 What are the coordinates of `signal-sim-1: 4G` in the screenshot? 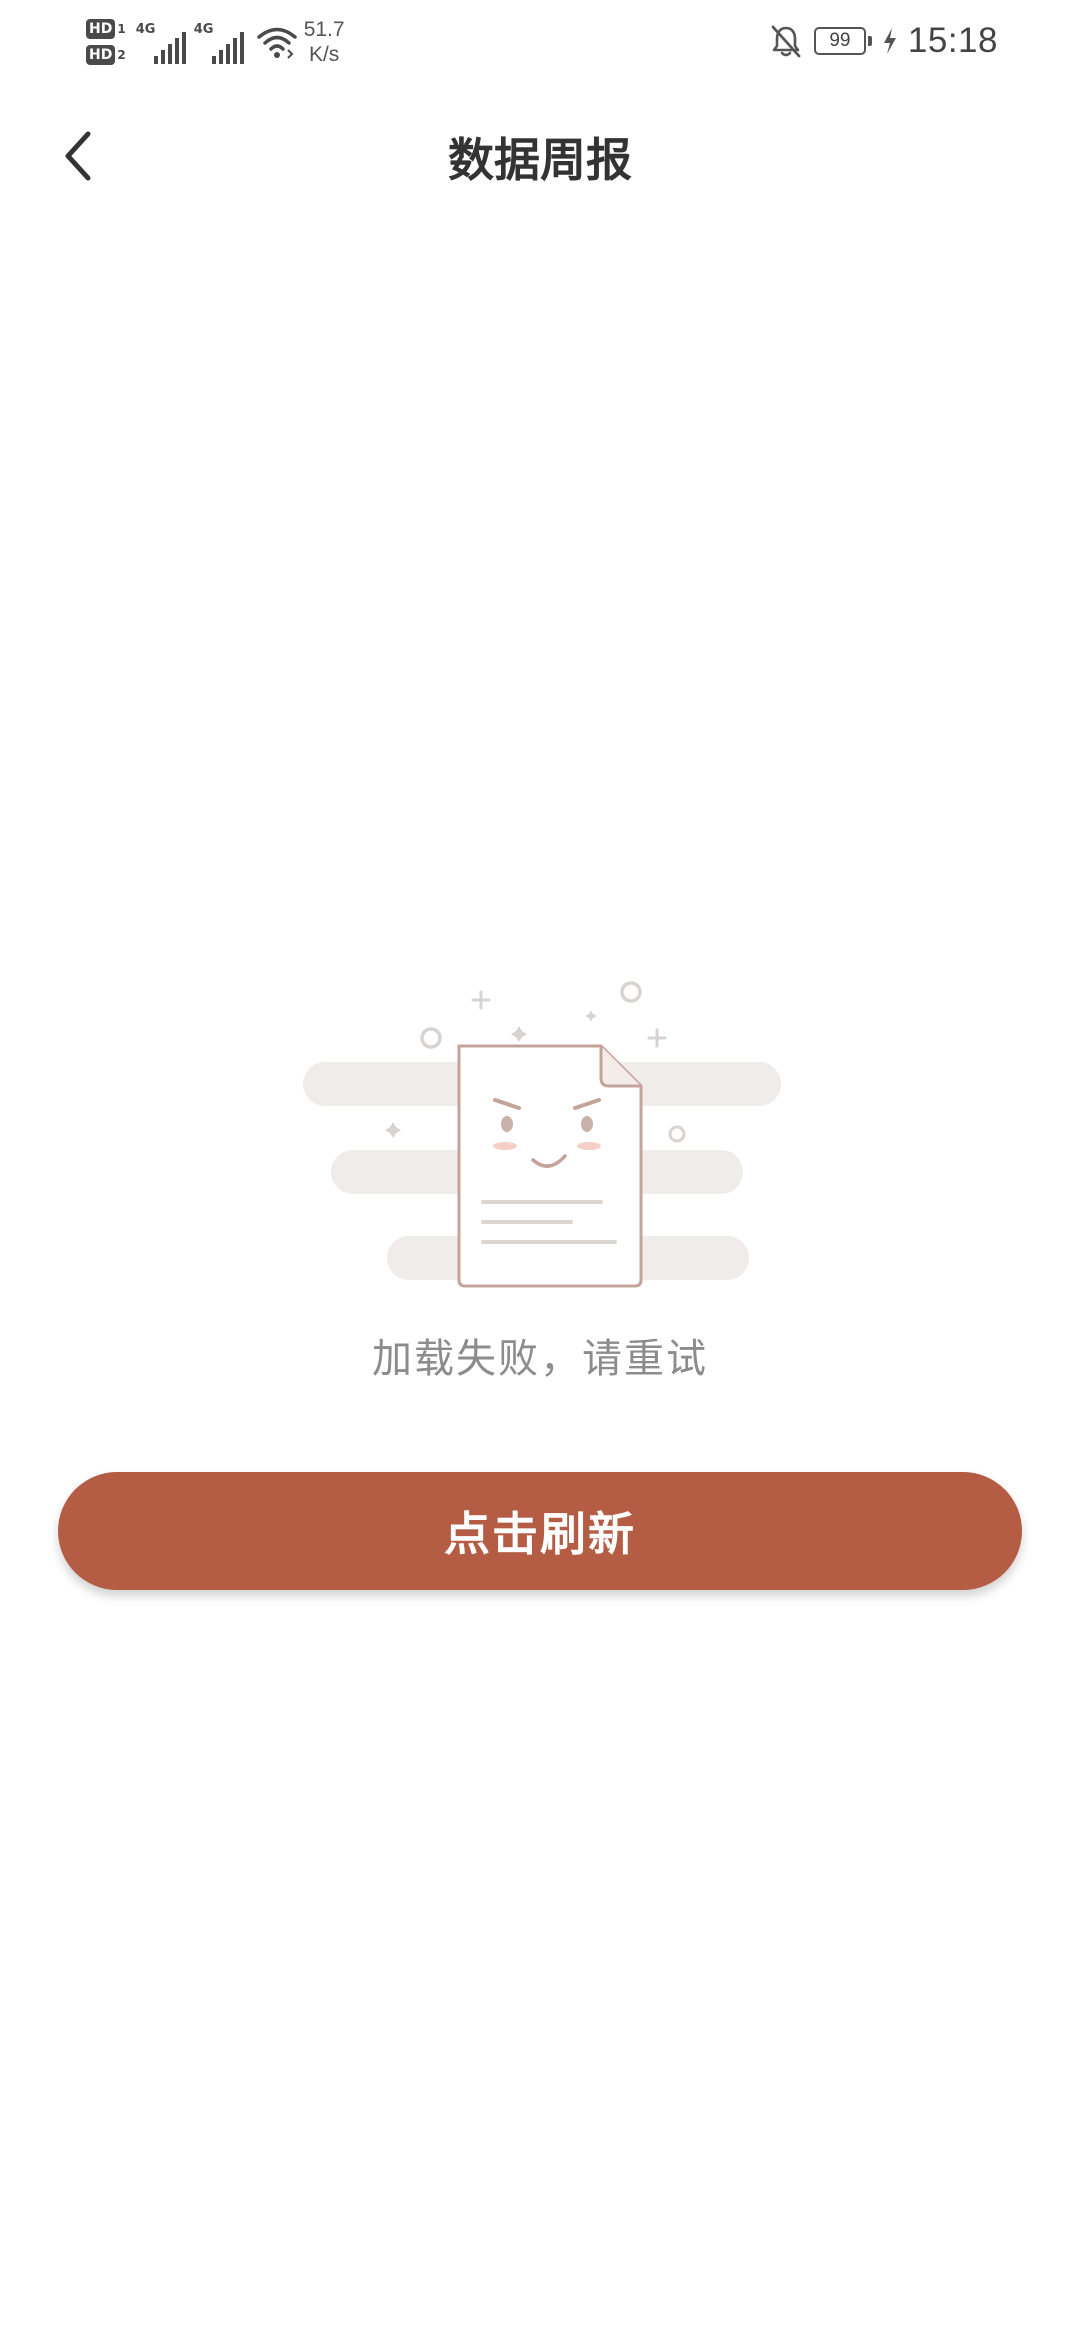 It's located at (161, 42).